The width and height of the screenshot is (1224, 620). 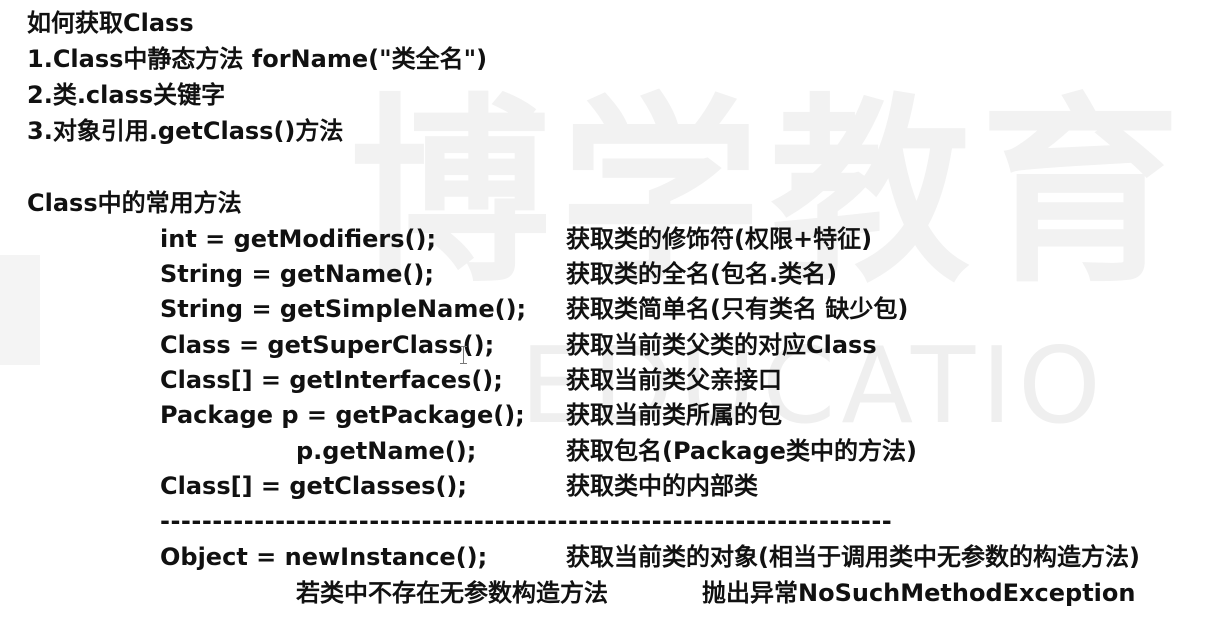 What do you see at coordinates (662, 486) in the screenshot?
I see `desc-getclasses: 获取类中的内部类` at bounding box center [662, 486].